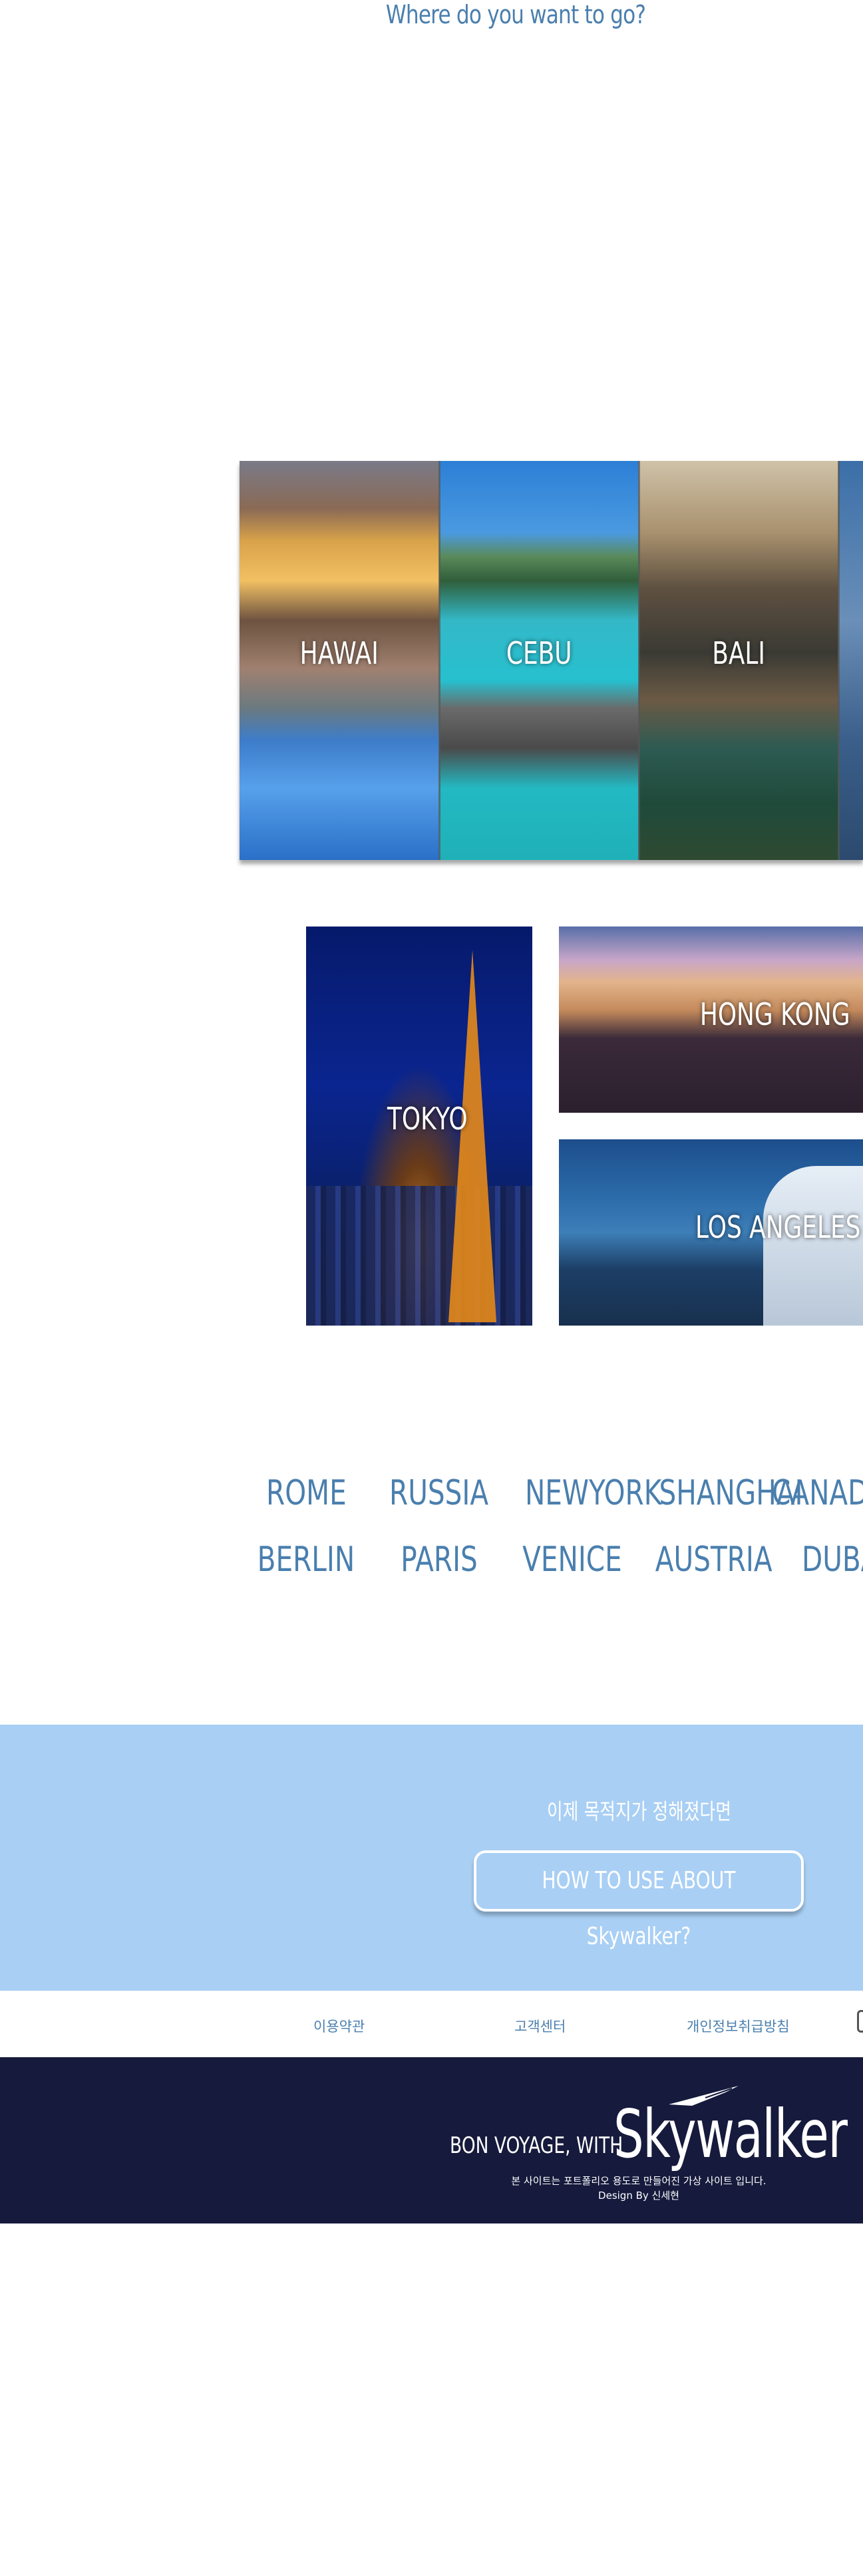 The height and width of the screenshot is (2576, 863). What do you see at coordinates (516, 14) in the screenshot?
I see `page-title: Where do you want to go?` at bounding box center [516, 14].